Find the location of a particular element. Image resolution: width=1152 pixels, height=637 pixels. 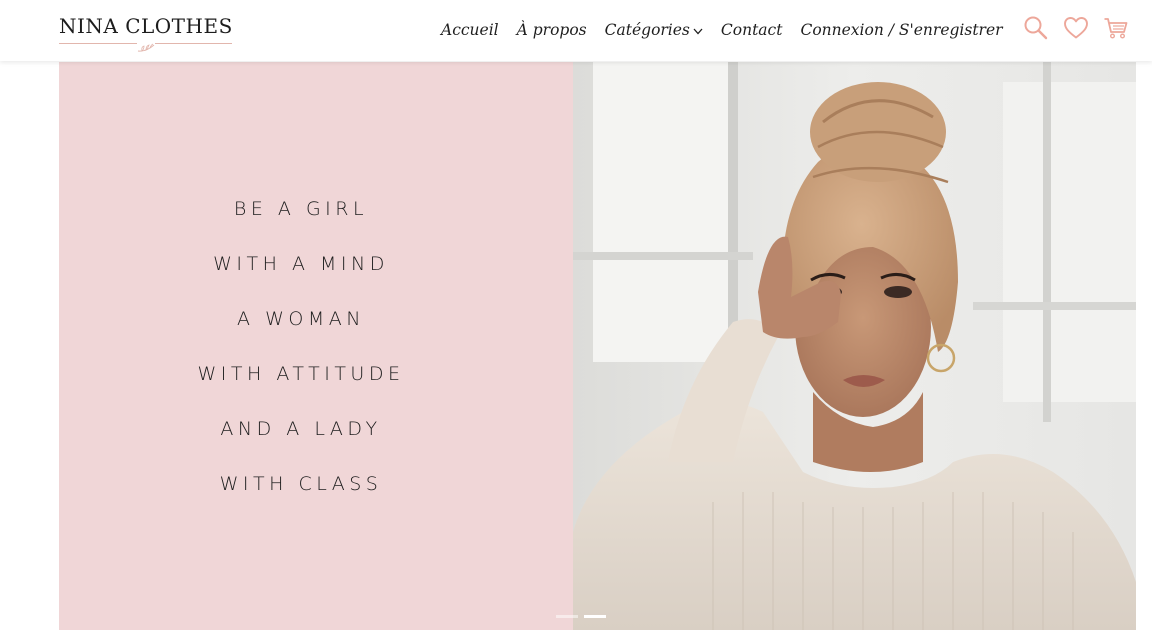

nav-link-accueil: Accueil is located at coordinates (470, 30).